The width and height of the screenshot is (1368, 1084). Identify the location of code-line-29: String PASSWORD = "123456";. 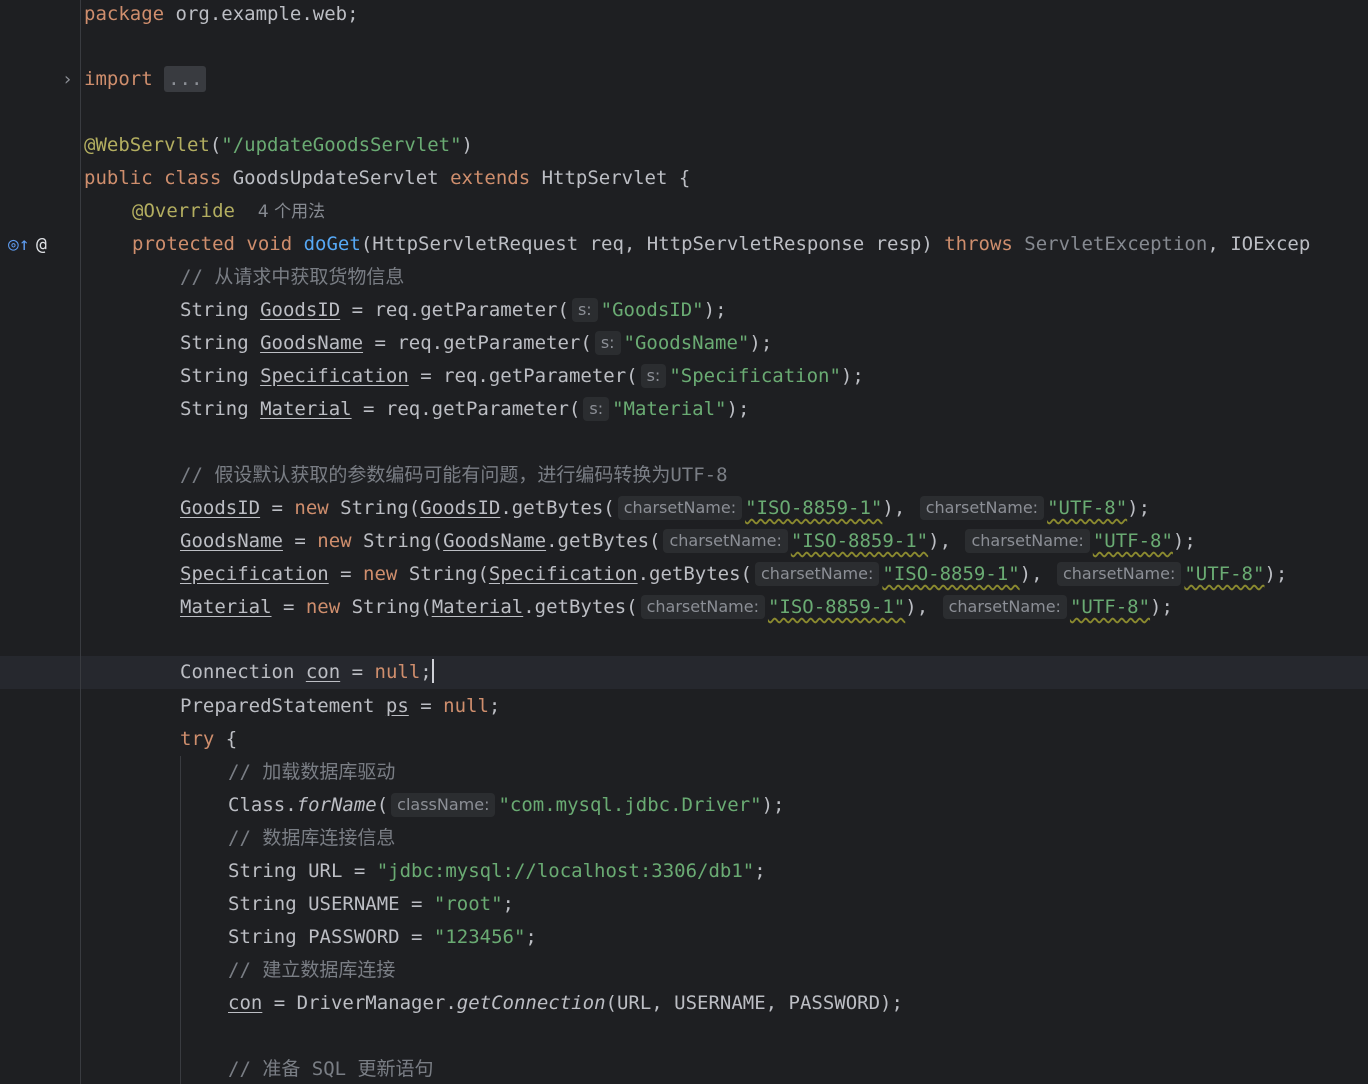
(798, 937).